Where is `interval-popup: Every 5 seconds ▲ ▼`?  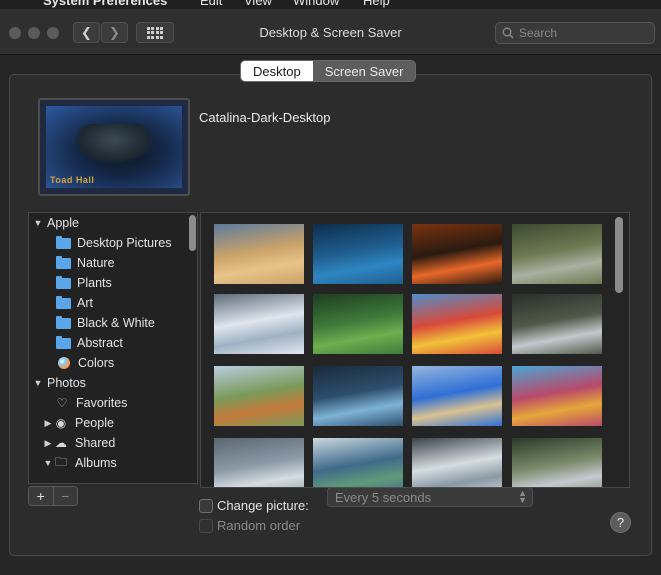
interval-popup: Every 5 seconds ▲ ▼ is located at coordinates (430, 497).